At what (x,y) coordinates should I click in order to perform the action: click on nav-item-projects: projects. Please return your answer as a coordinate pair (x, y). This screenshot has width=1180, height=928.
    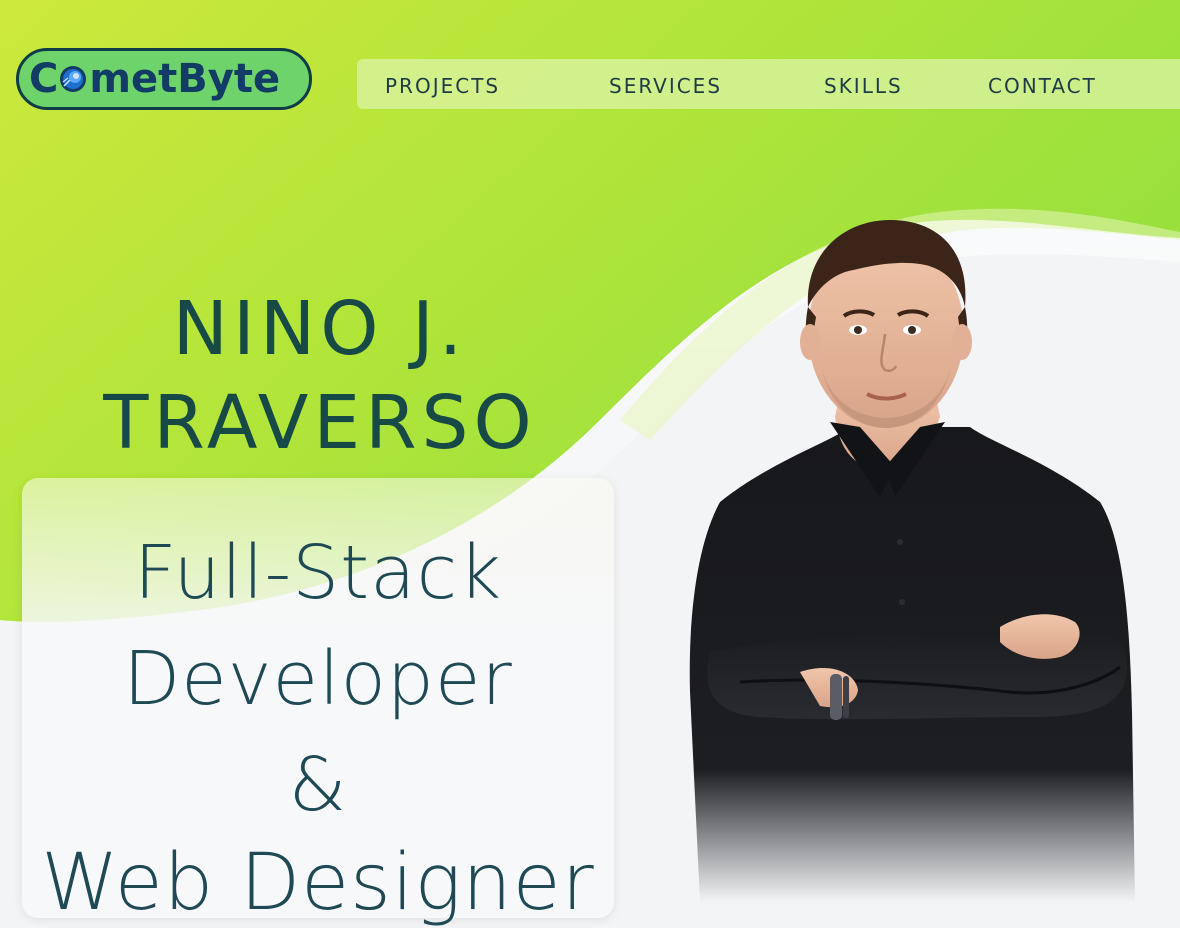
    Looking at the image, I should click on (442, 83).